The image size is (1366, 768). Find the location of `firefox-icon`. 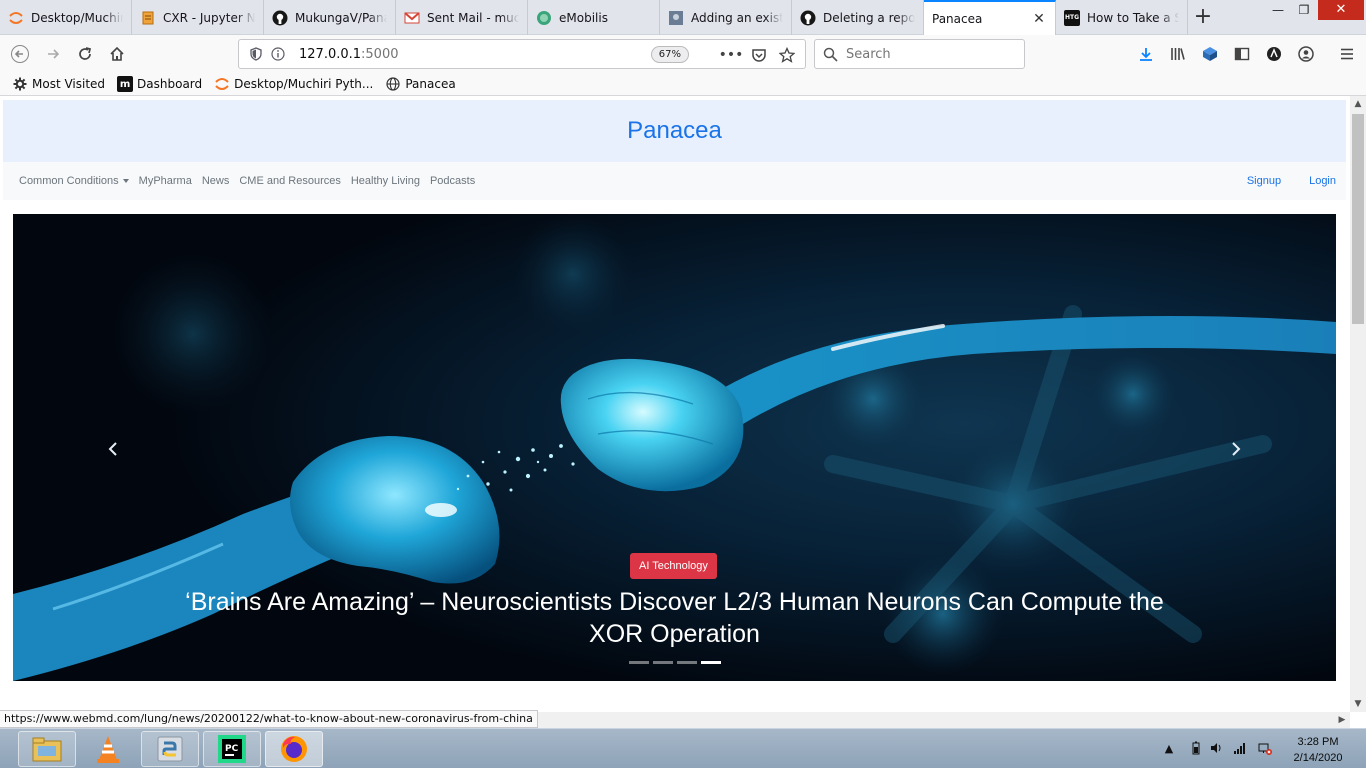

firefox-icon is located at coordinates (294, 749).